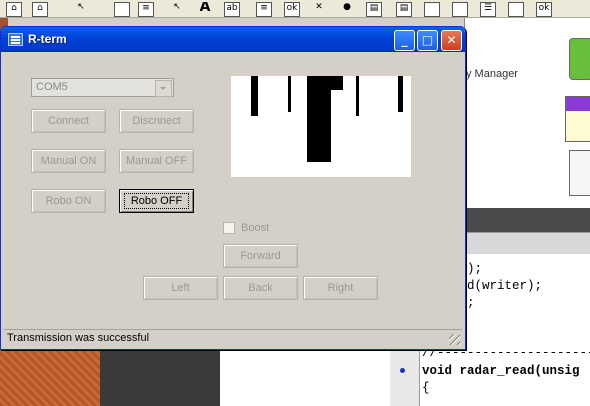  I want to click on left-button: Left, so click(180, 288).